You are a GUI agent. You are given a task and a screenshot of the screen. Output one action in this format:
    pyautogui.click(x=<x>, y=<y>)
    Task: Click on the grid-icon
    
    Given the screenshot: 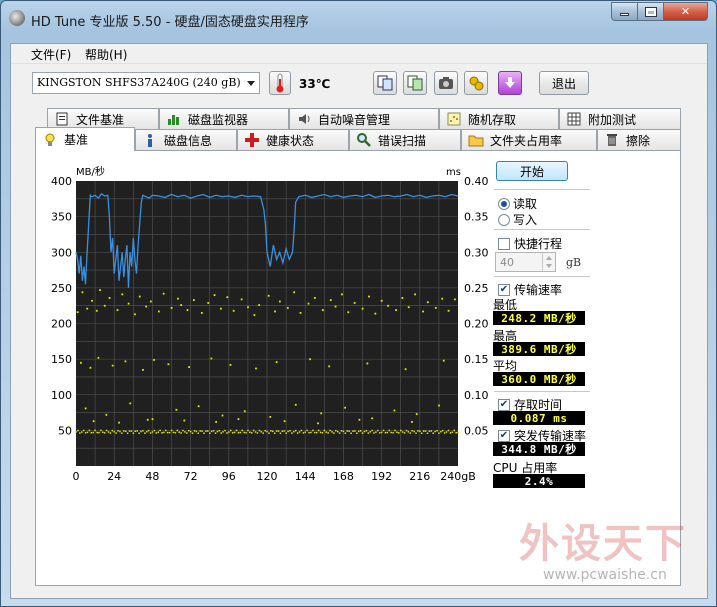 What is the action you would take?
    pyautogui.click(x=574, y=119)
    